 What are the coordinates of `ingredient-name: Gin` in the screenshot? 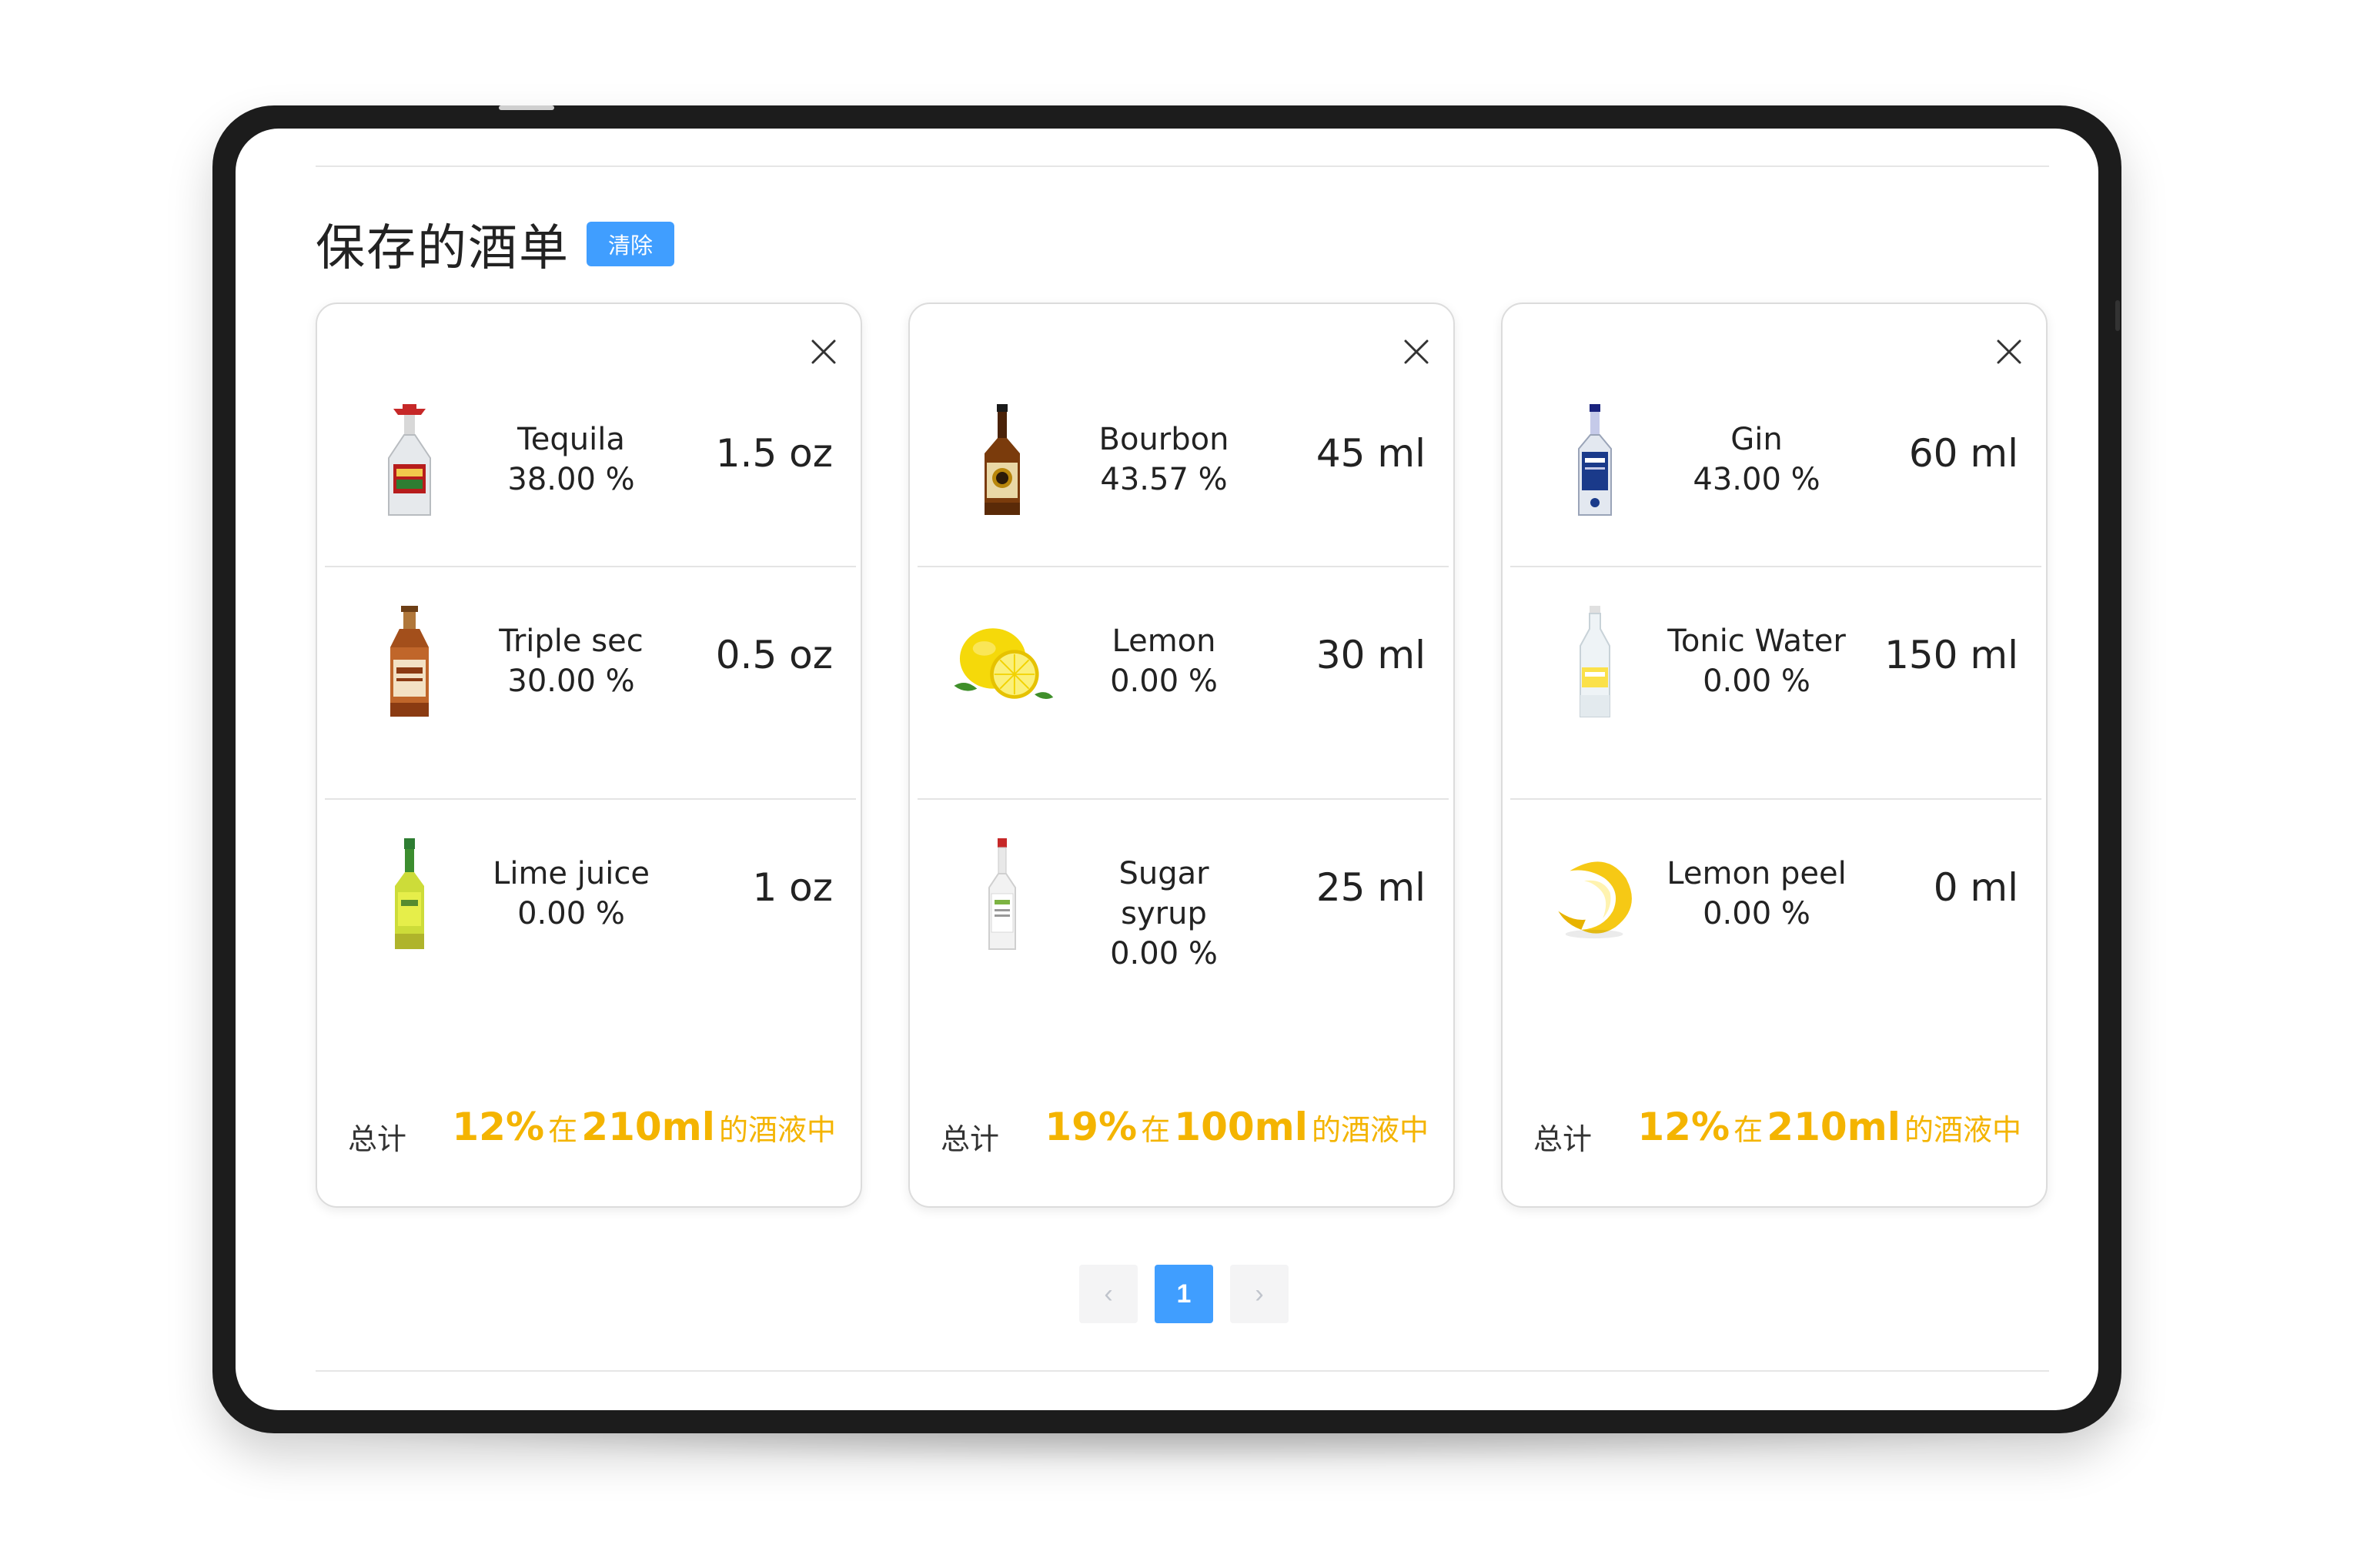 It's located at (1756, 439).